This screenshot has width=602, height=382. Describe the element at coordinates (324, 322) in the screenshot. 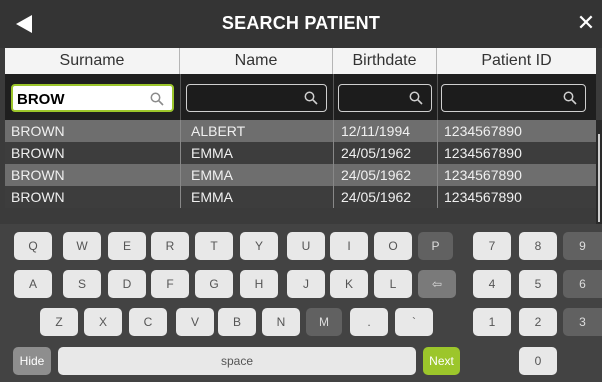

I see `key-m: M` at that location.